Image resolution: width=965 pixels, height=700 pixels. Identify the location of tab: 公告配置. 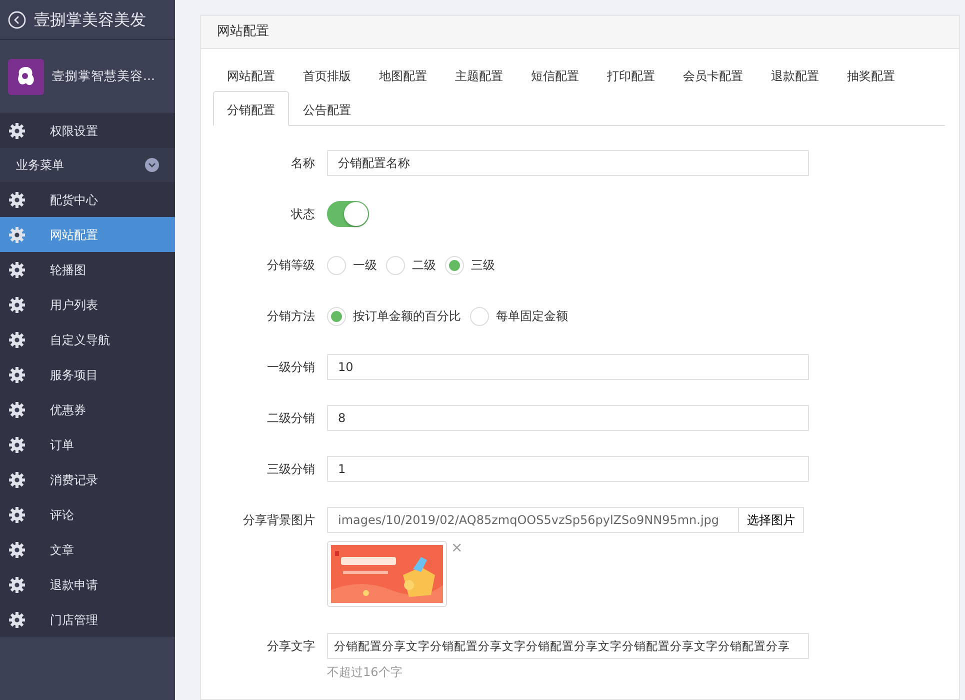
(327, 108).